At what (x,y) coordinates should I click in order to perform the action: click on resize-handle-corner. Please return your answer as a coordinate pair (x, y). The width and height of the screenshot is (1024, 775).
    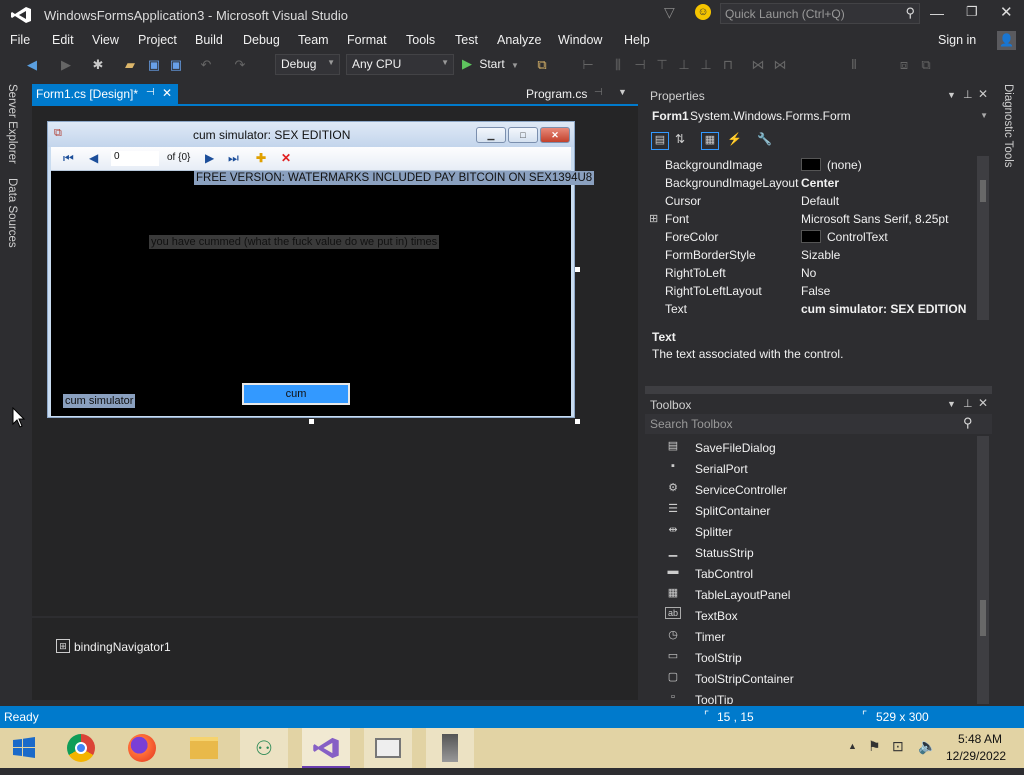
    Looking at the image, I should click on (577, 421).